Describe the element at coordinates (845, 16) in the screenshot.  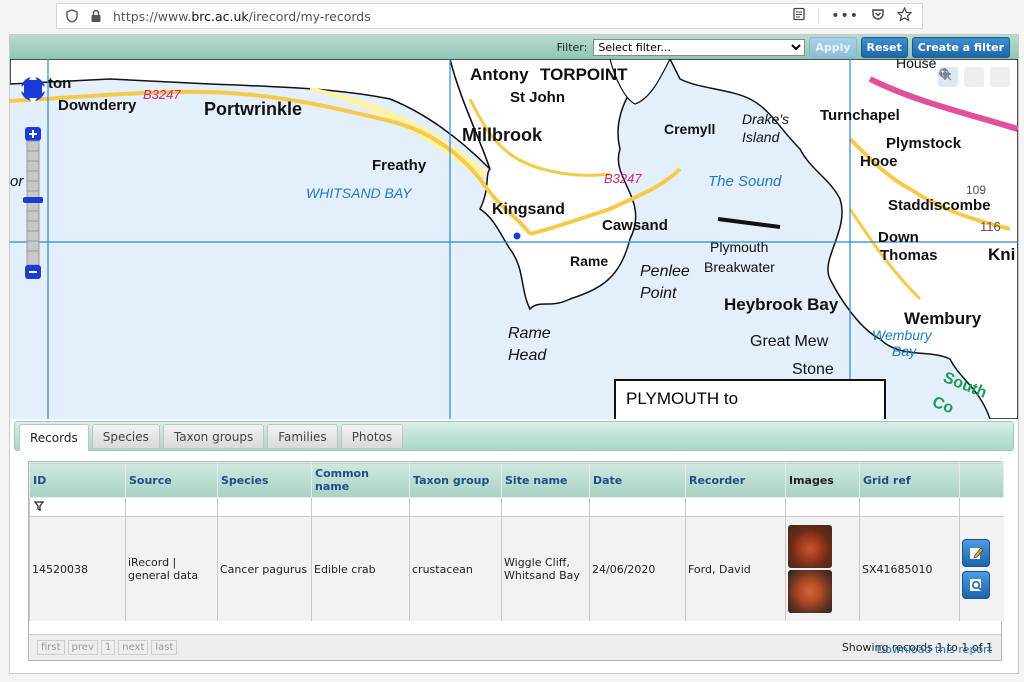
I see `more-icon: •••` at that location.